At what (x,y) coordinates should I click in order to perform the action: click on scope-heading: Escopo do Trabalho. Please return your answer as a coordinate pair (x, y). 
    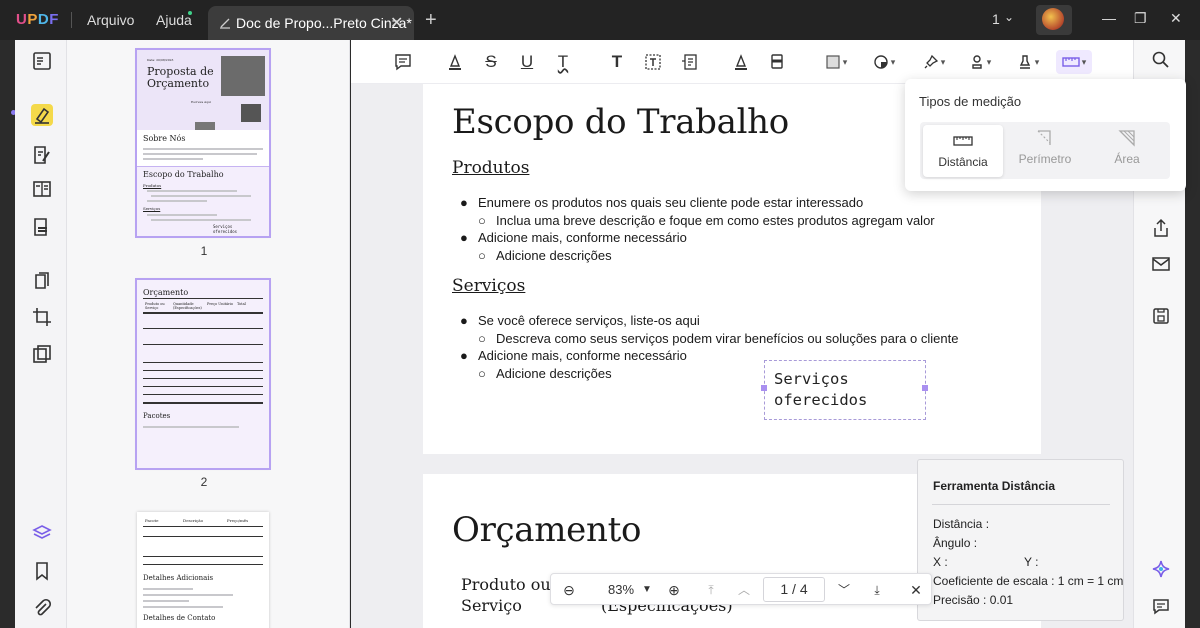
    Looking at the image, I should click on (620, 122).